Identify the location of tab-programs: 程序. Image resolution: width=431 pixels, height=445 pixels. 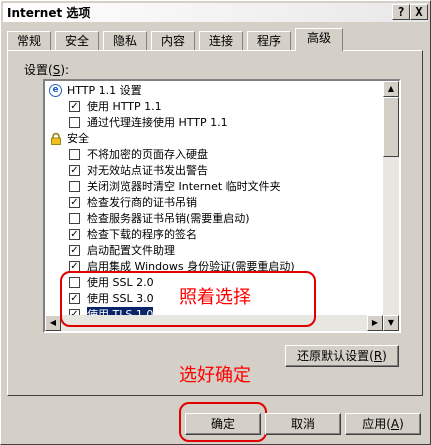
(269, 40).